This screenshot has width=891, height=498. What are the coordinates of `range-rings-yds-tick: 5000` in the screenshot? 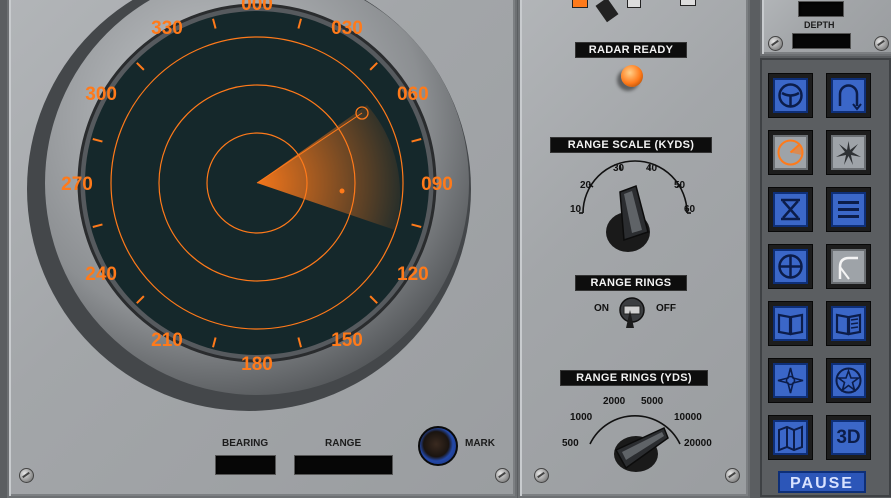 It's located at (652, 401).